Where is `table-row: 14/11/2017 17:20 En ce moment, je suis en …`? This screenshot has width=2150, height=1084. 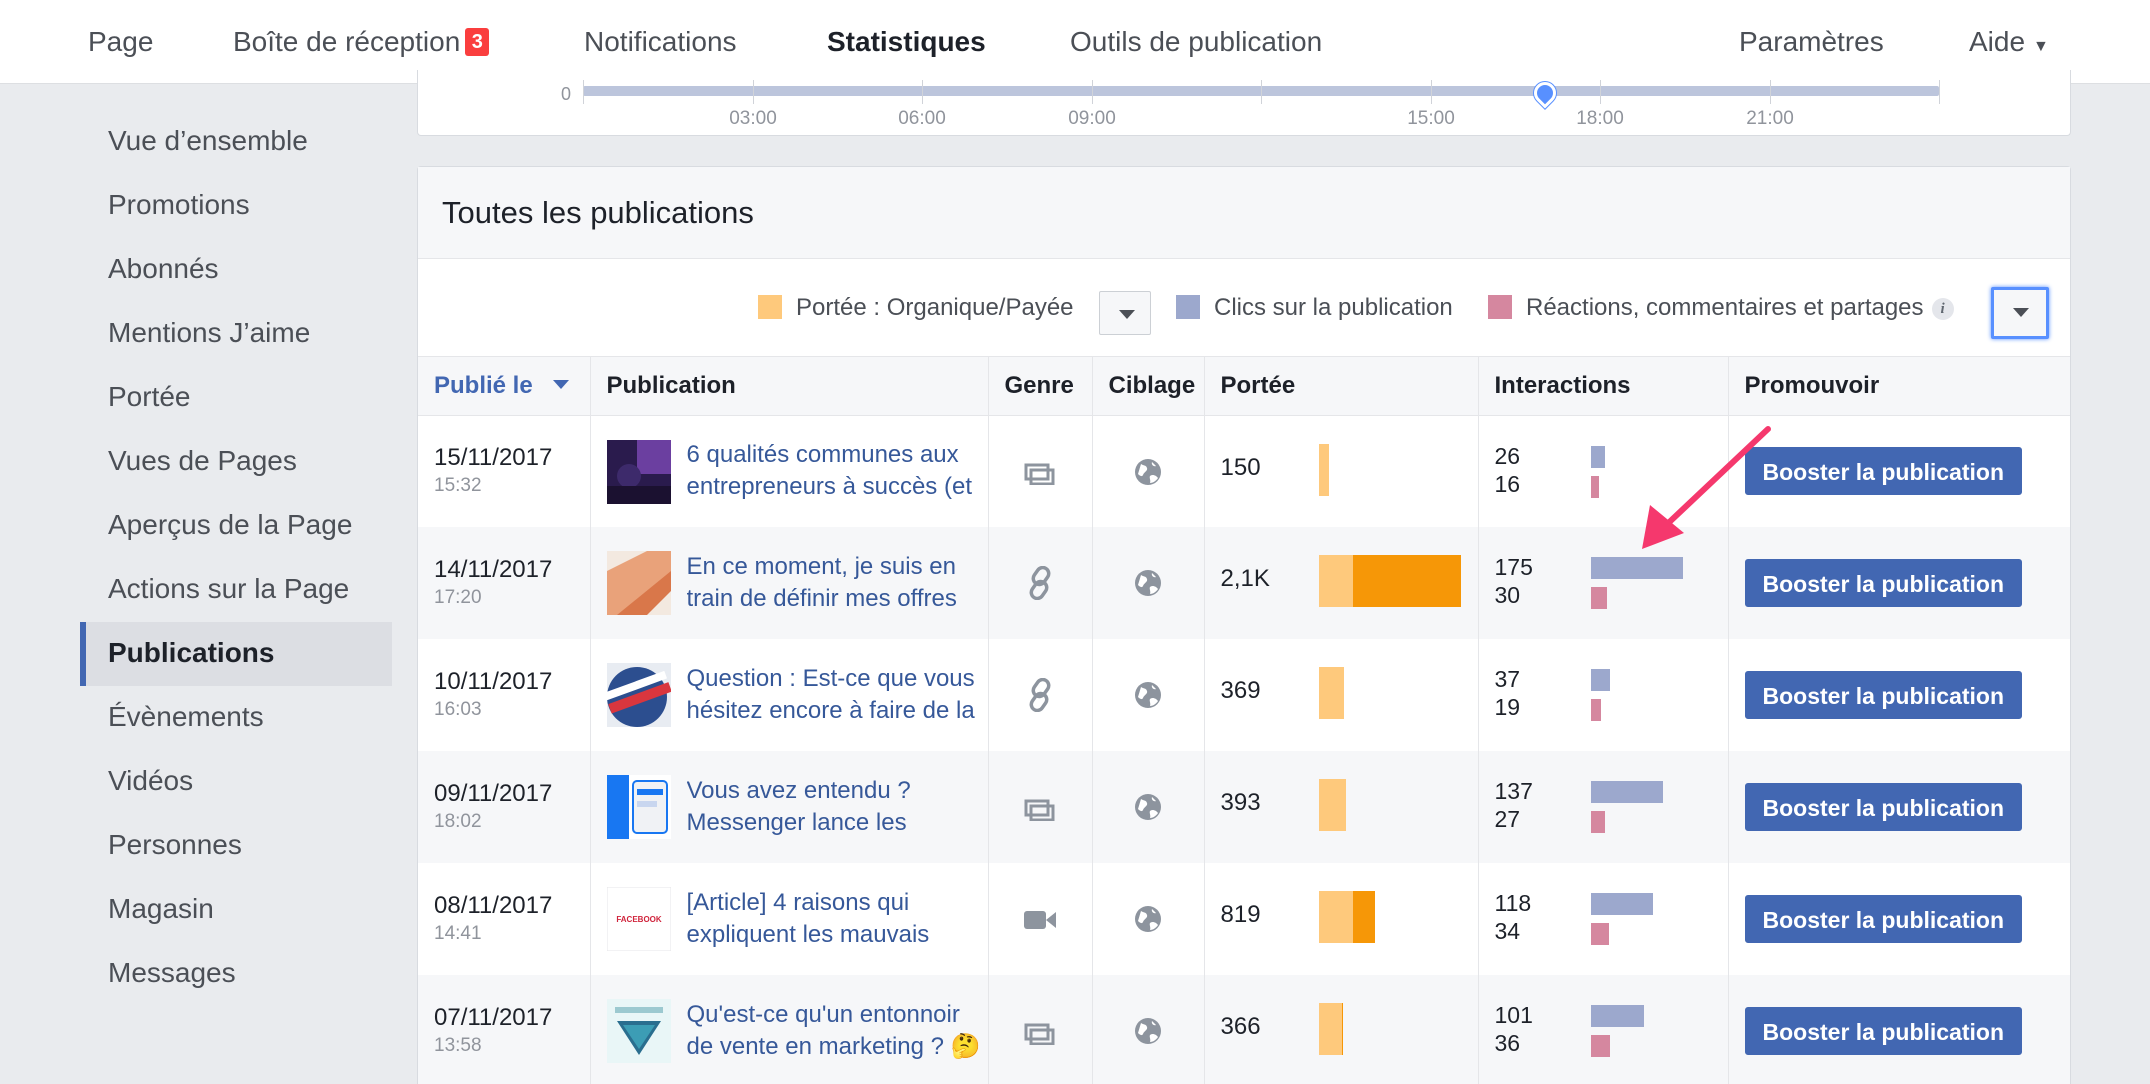
table-row: 14/11/2017 17:20 En ce moment, je suis en … is located at coordinates (1244, 583).